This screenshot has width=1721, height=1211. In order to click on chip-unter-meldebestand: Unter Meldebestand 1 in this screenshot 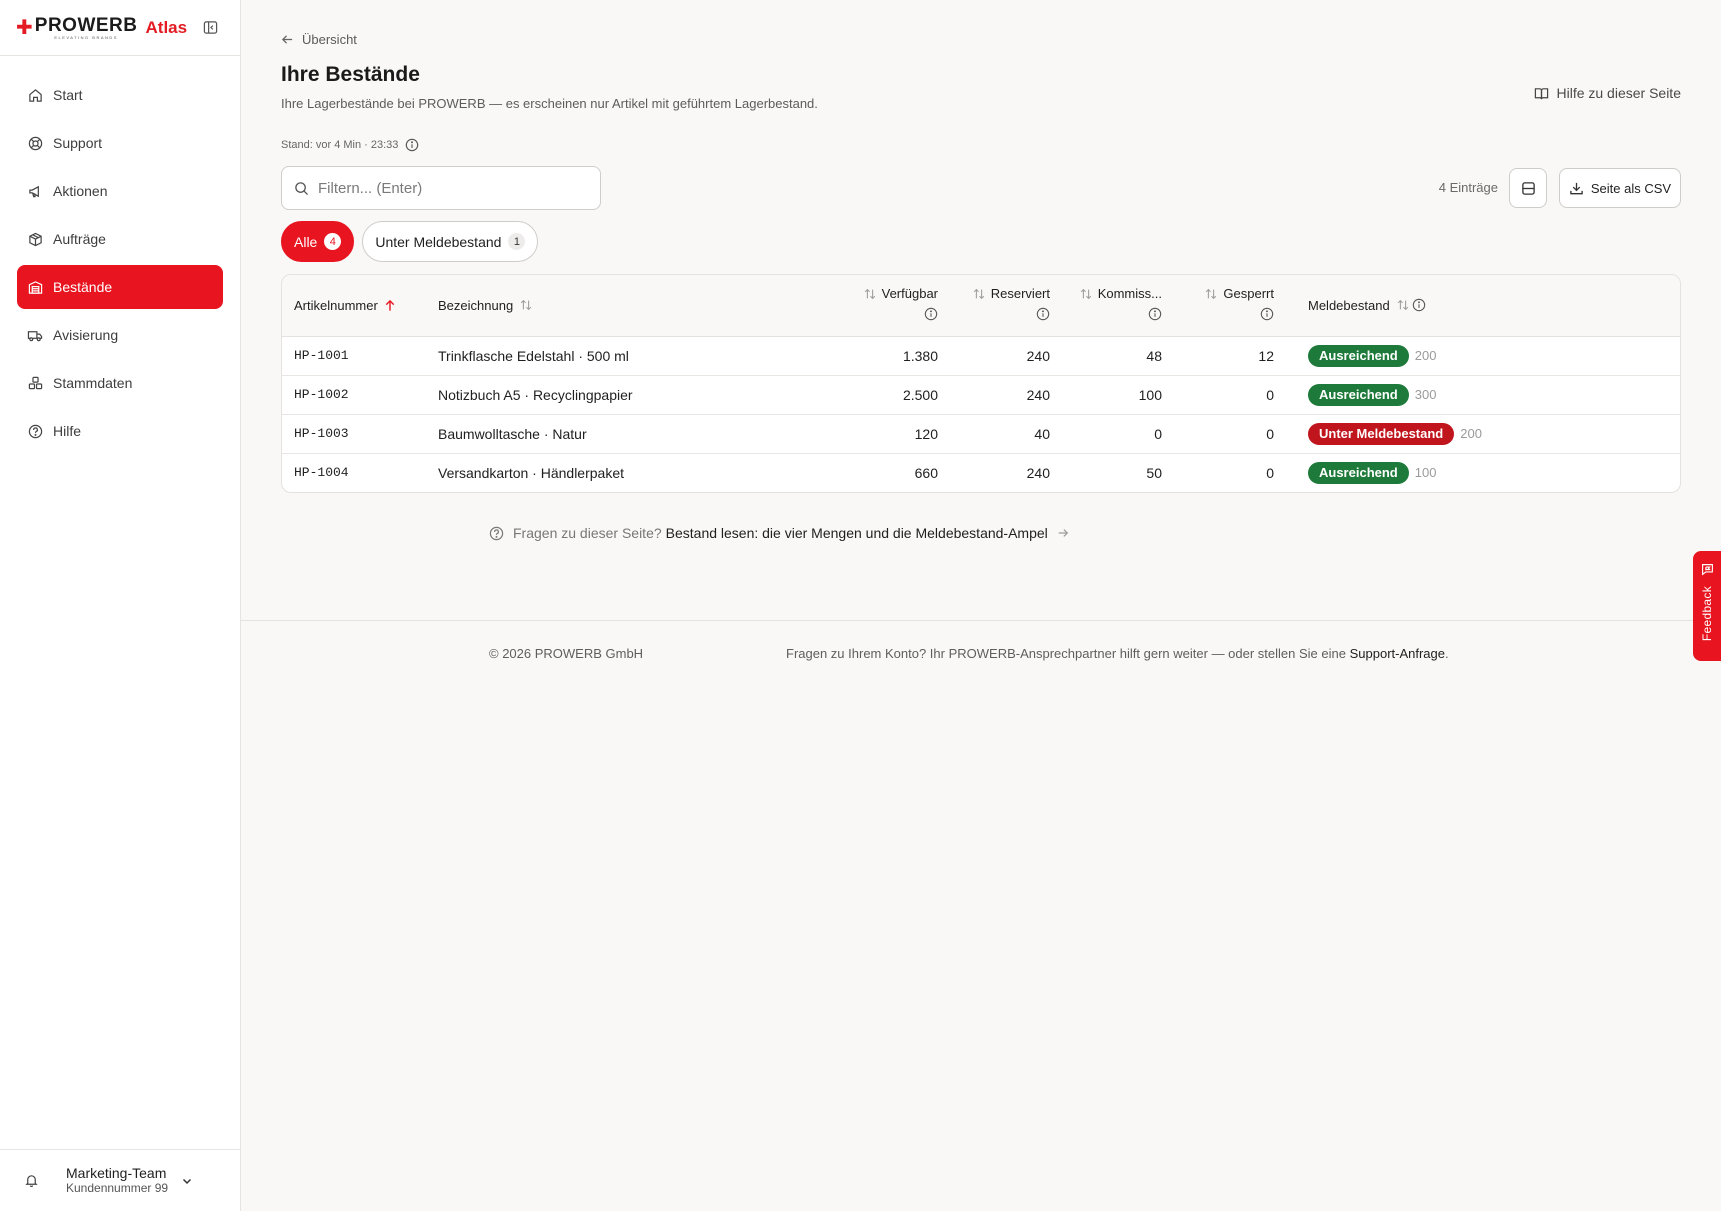, I will do `click(450, 241)`.